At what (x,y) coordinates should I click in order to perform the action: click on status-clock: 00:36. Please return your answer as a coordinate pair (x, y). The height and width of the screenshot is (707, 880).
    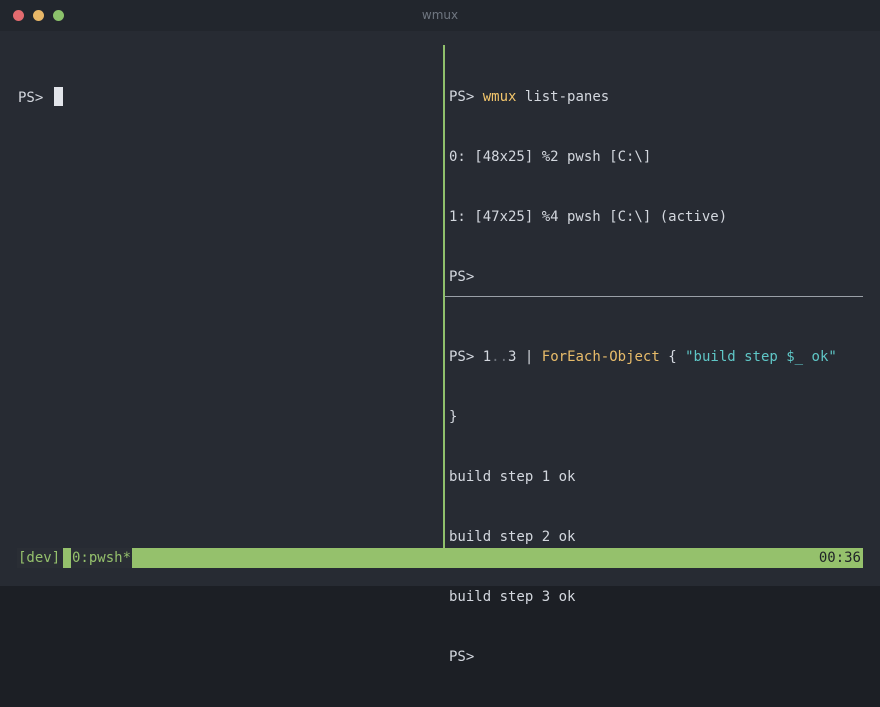
    Looking at the image, I should click on (839, 558).